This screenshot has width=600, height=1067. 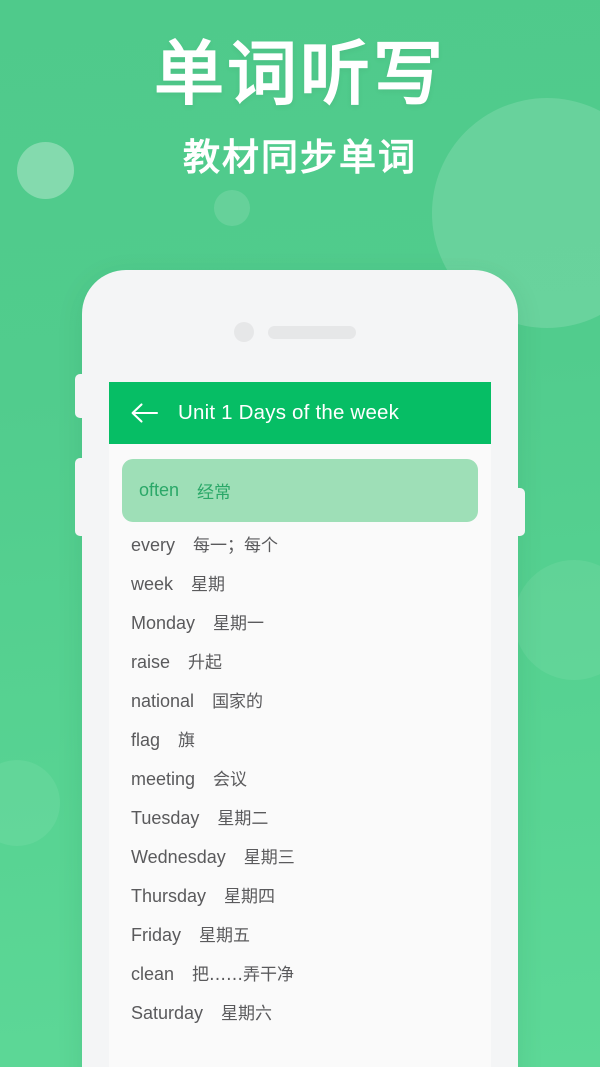 I want to click on app-header-bar: Unit 1 Days of the week, so click(x=300, y=413).